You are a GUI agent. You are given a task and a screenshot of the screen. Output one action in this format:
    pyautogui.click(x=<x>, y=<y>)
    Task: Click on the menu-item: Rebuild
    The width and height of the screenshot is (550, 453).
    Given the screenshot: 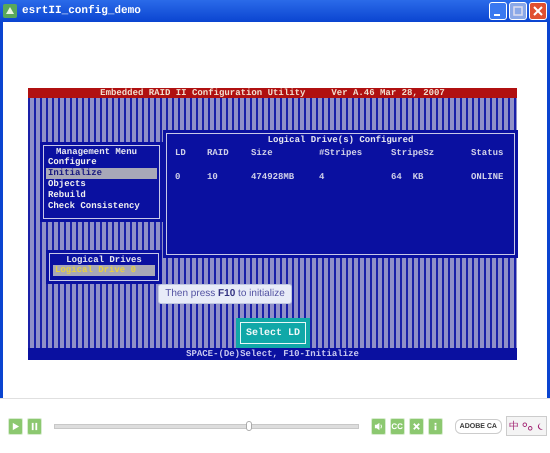 What is the action you would take?
    pyautogui.click(x=101, y=195)
    